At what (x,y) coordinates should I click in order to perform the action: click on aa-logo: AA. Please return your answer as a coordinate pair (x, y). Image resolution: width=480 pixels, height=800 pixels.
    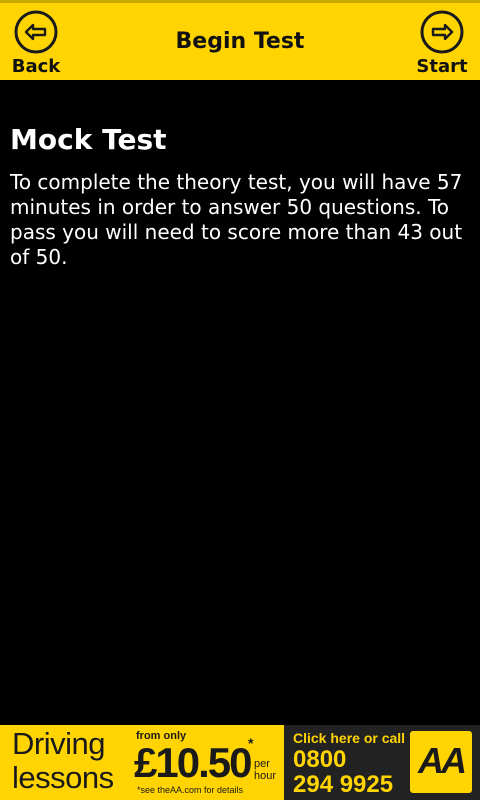
    Looking at the image, I should click on (441, 762).